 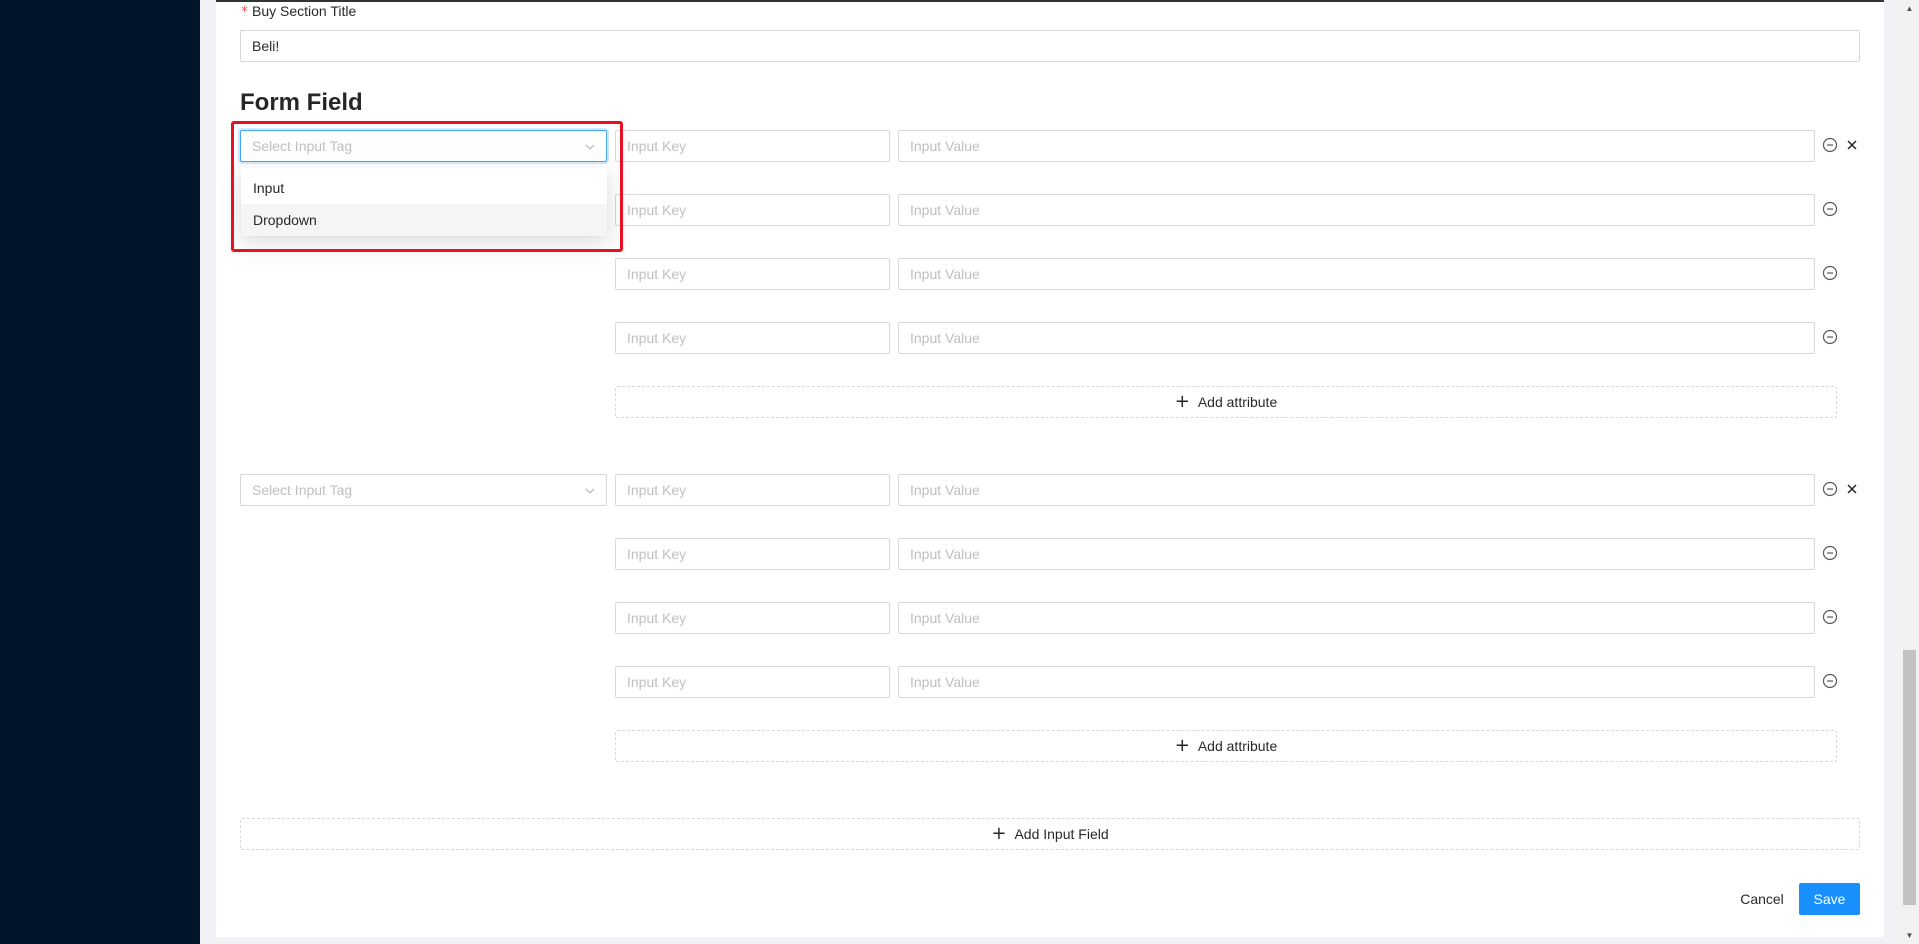 What do you see at coordinates (959, 1) in the screenshot?
I see `window-top-border` at bounding box center [959, 1].